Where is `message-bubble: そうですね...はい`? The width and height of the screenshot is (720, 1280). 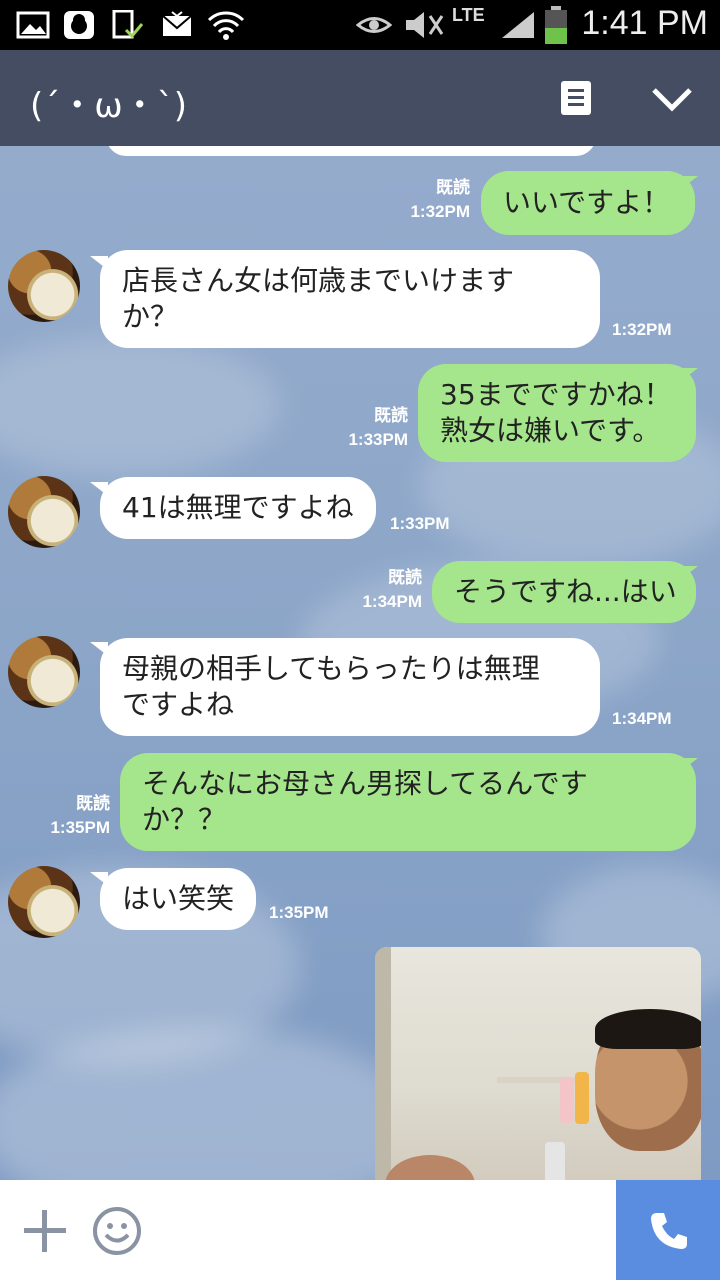 message-bubble: そうですね...はい is located at coordinates (564, 592).